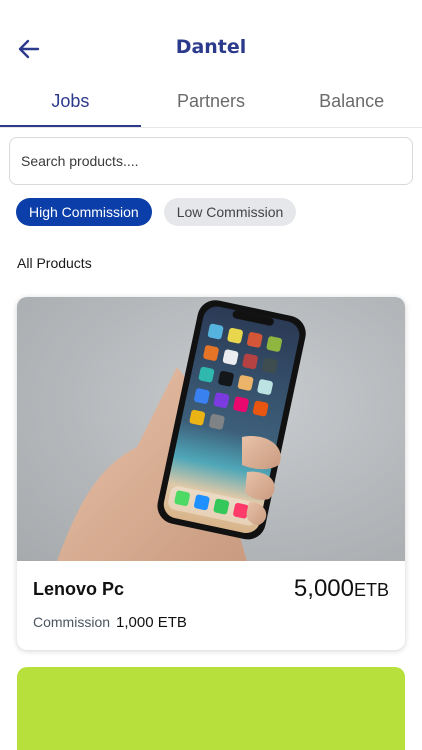 The width and height of the screenshot is (422, 750). I want to click on app-header: Dantel, so click(211, 40).